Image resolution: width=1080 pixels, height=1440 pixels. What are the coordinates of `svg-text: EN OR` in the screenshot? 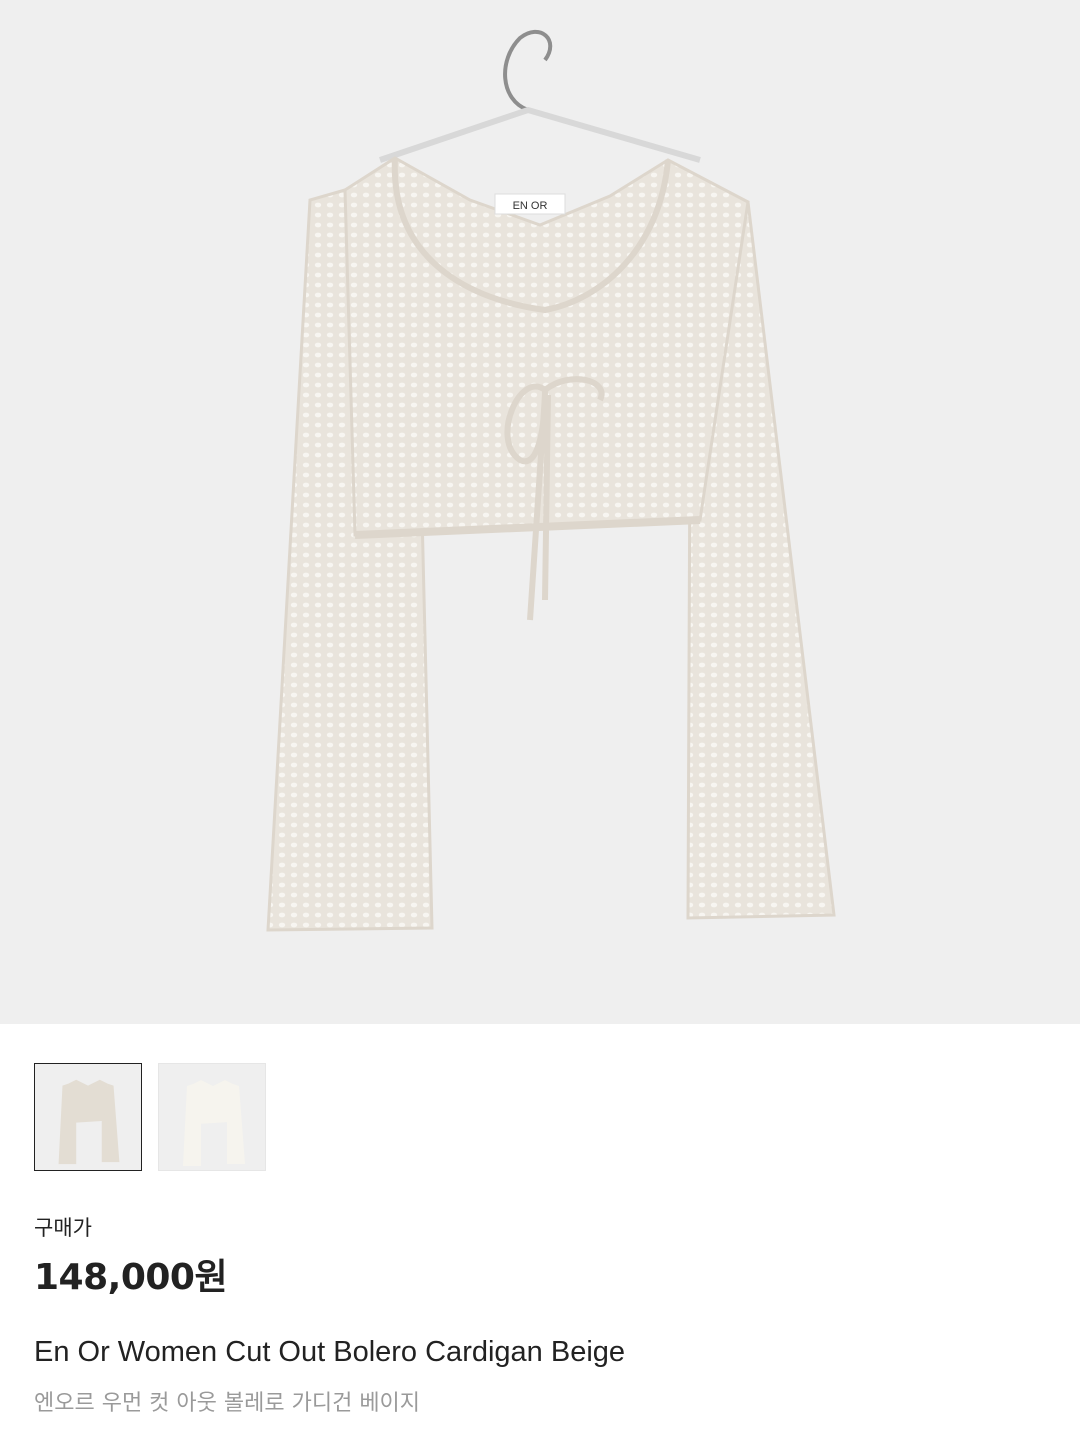 It's located at (530, 206).